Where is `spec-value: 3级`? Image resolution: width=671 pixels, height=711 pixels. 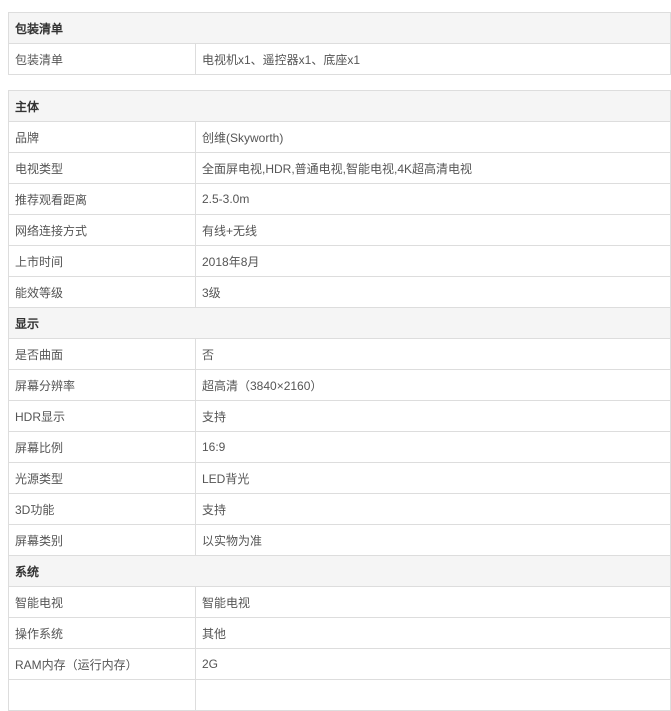
spec-value: 3级 is located at coordinates (433, 292).